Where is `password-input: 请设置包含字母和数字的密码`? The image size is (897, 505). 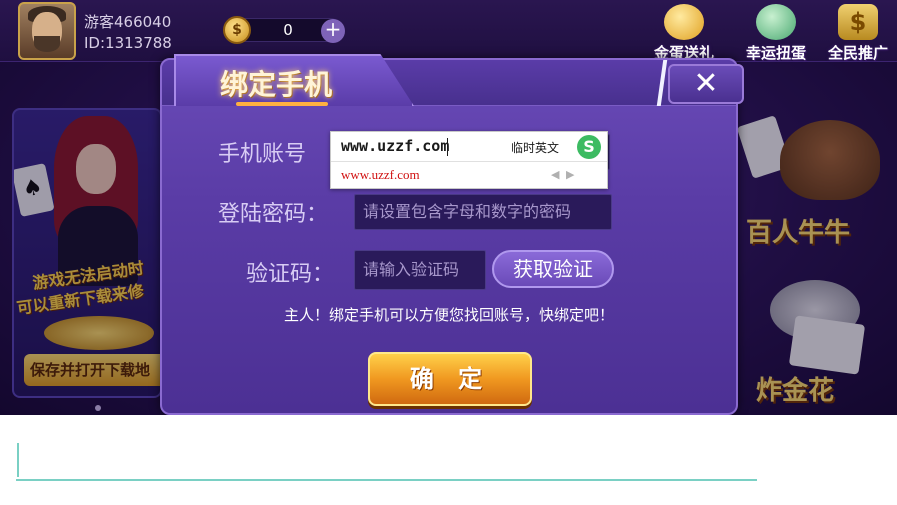
password-input: 请设置包含字母和数字的密码 is located at coordinates (483, 212).